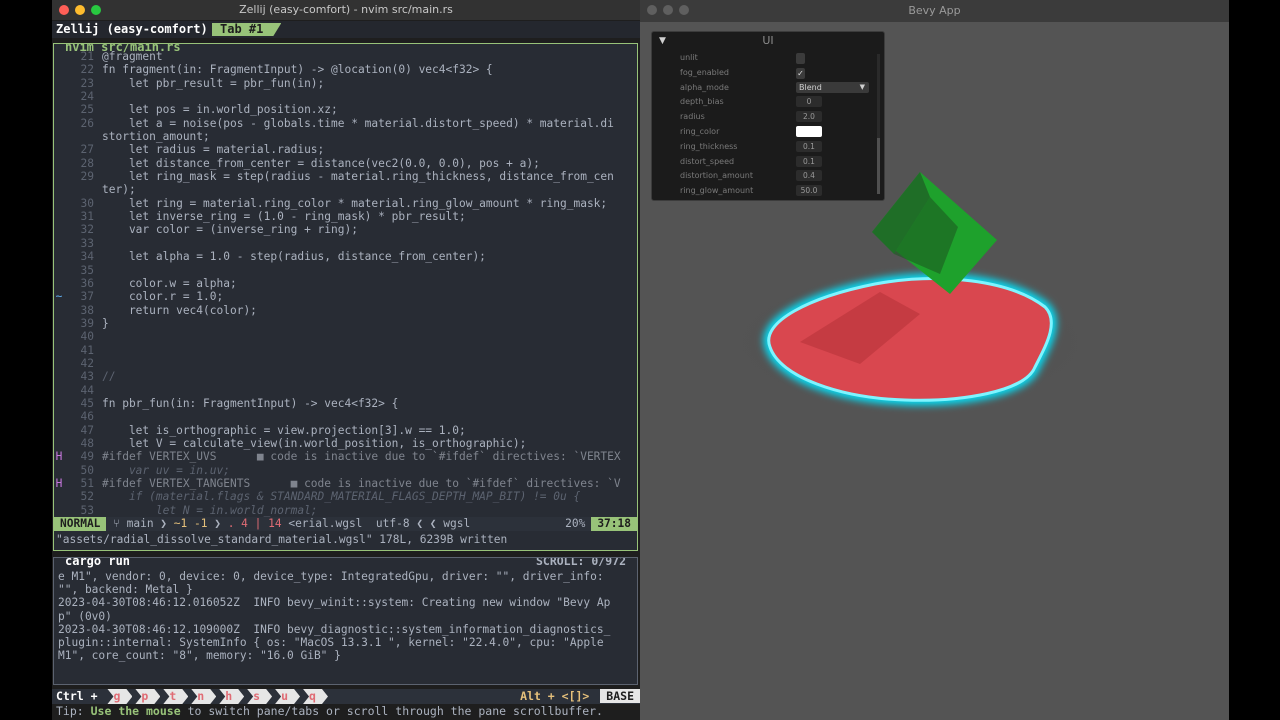  What do you see at coordinates (878, 166) in the screenshot?
I see `ui-scrollbar-thumb` at bounding box center [878, 166].